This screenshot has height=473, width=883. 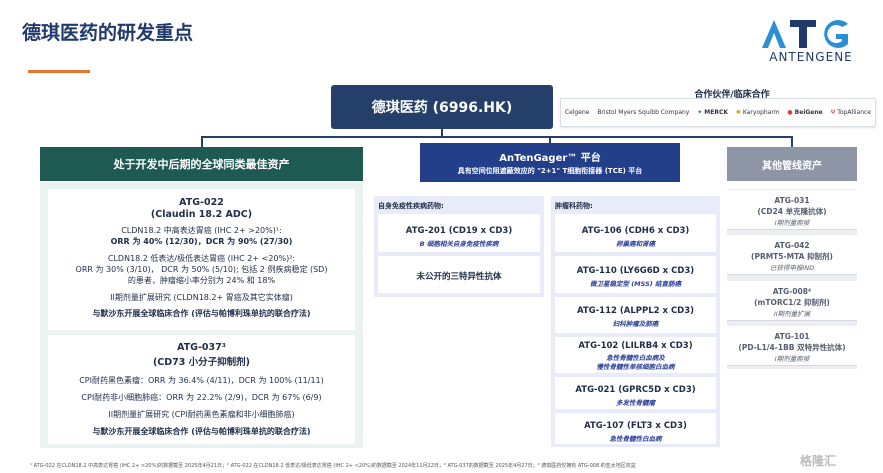 I want to click on partner-beigene: ● BeiGene, so click(x=805, y=112).